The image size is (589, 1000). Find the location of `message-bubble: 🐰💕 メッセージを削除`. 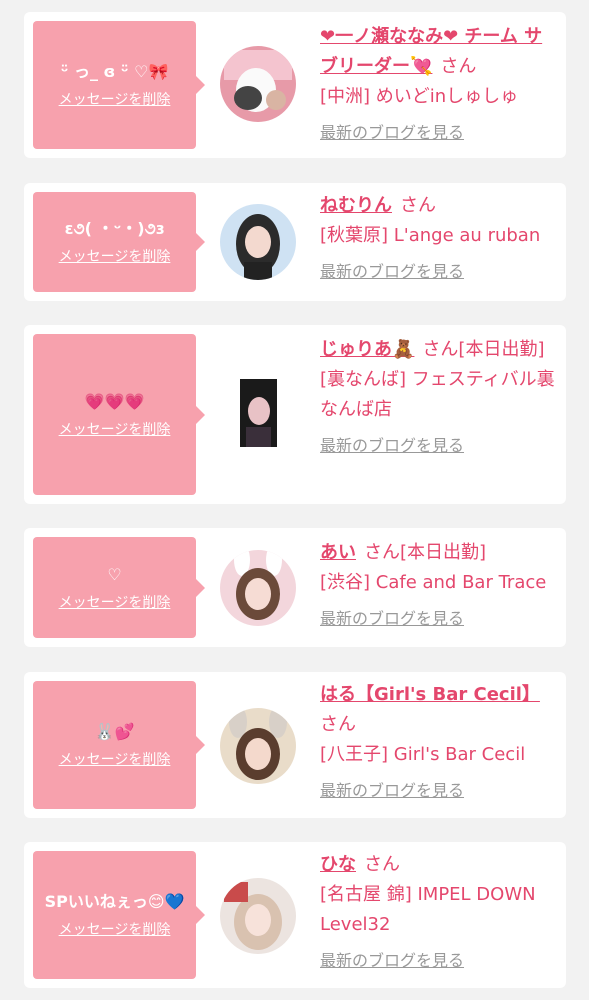

message-bubble: 🐰💕 メッセージを削除 is located at coordinates (119, 745).